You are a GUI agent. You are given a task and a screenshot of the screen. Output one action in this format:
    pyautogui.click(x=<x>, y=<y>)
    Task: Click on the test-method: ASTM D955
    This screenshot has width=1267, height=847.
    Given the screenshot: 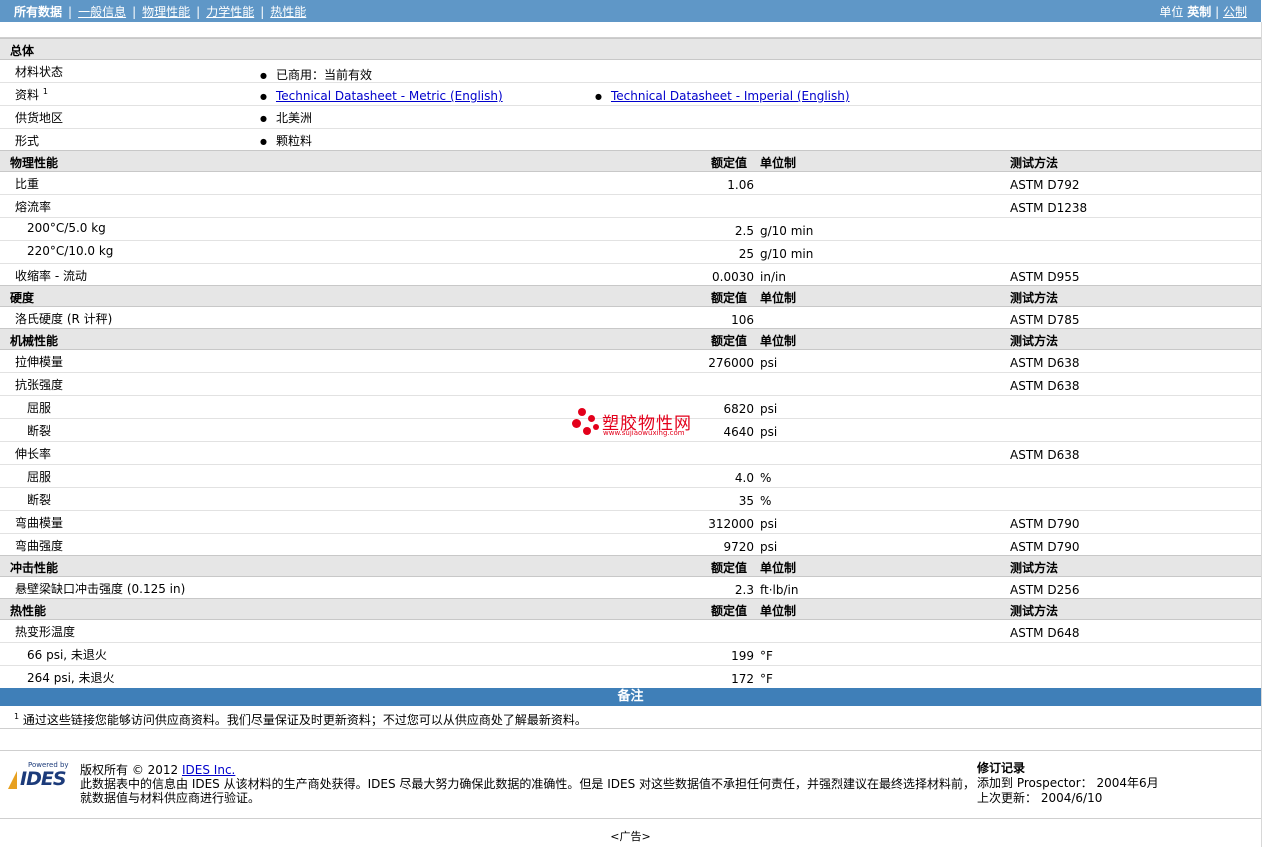 What is the action you would take?
    pyautogui.click(x=1045, y=277)
    